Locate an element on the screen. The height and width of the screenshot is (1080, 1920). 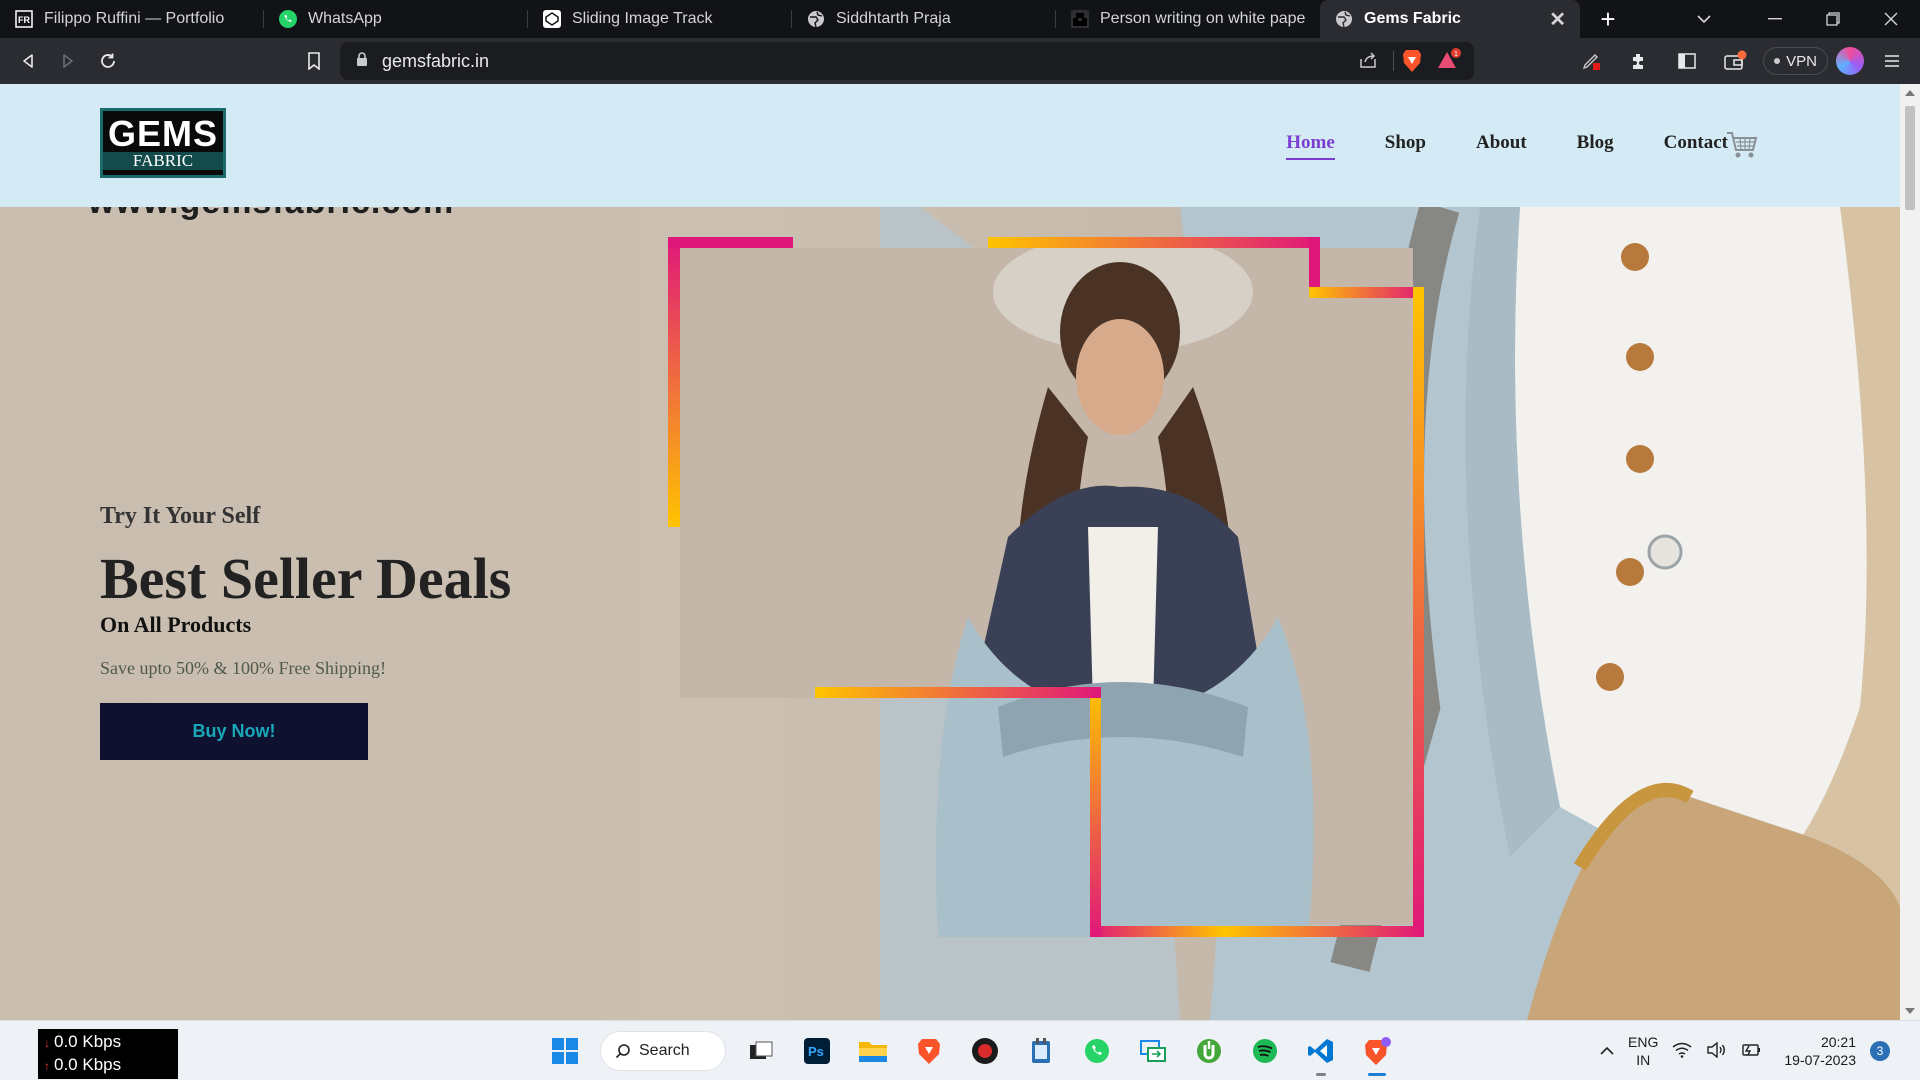
profile-avatar is located at coordinates (1850, 61).